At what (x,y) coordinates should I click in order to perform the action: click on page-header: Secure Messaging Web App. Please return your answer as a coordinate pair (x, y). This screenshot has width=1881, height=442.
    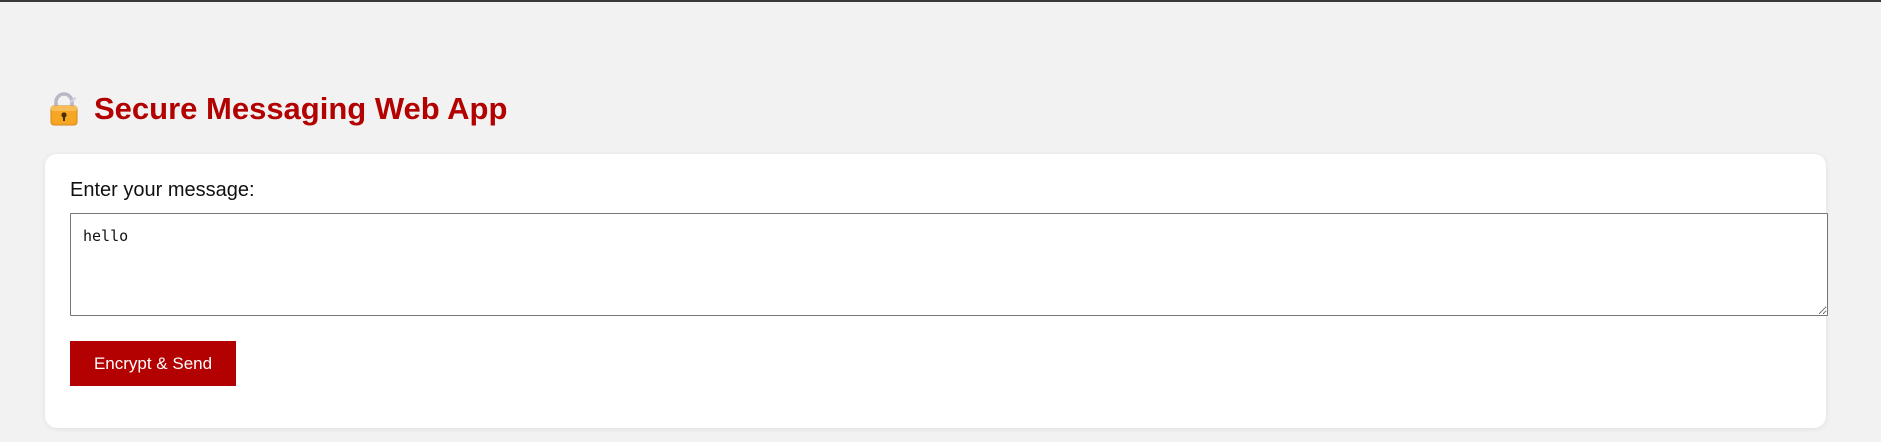
    Looking at the image, I should click on (277, 109).